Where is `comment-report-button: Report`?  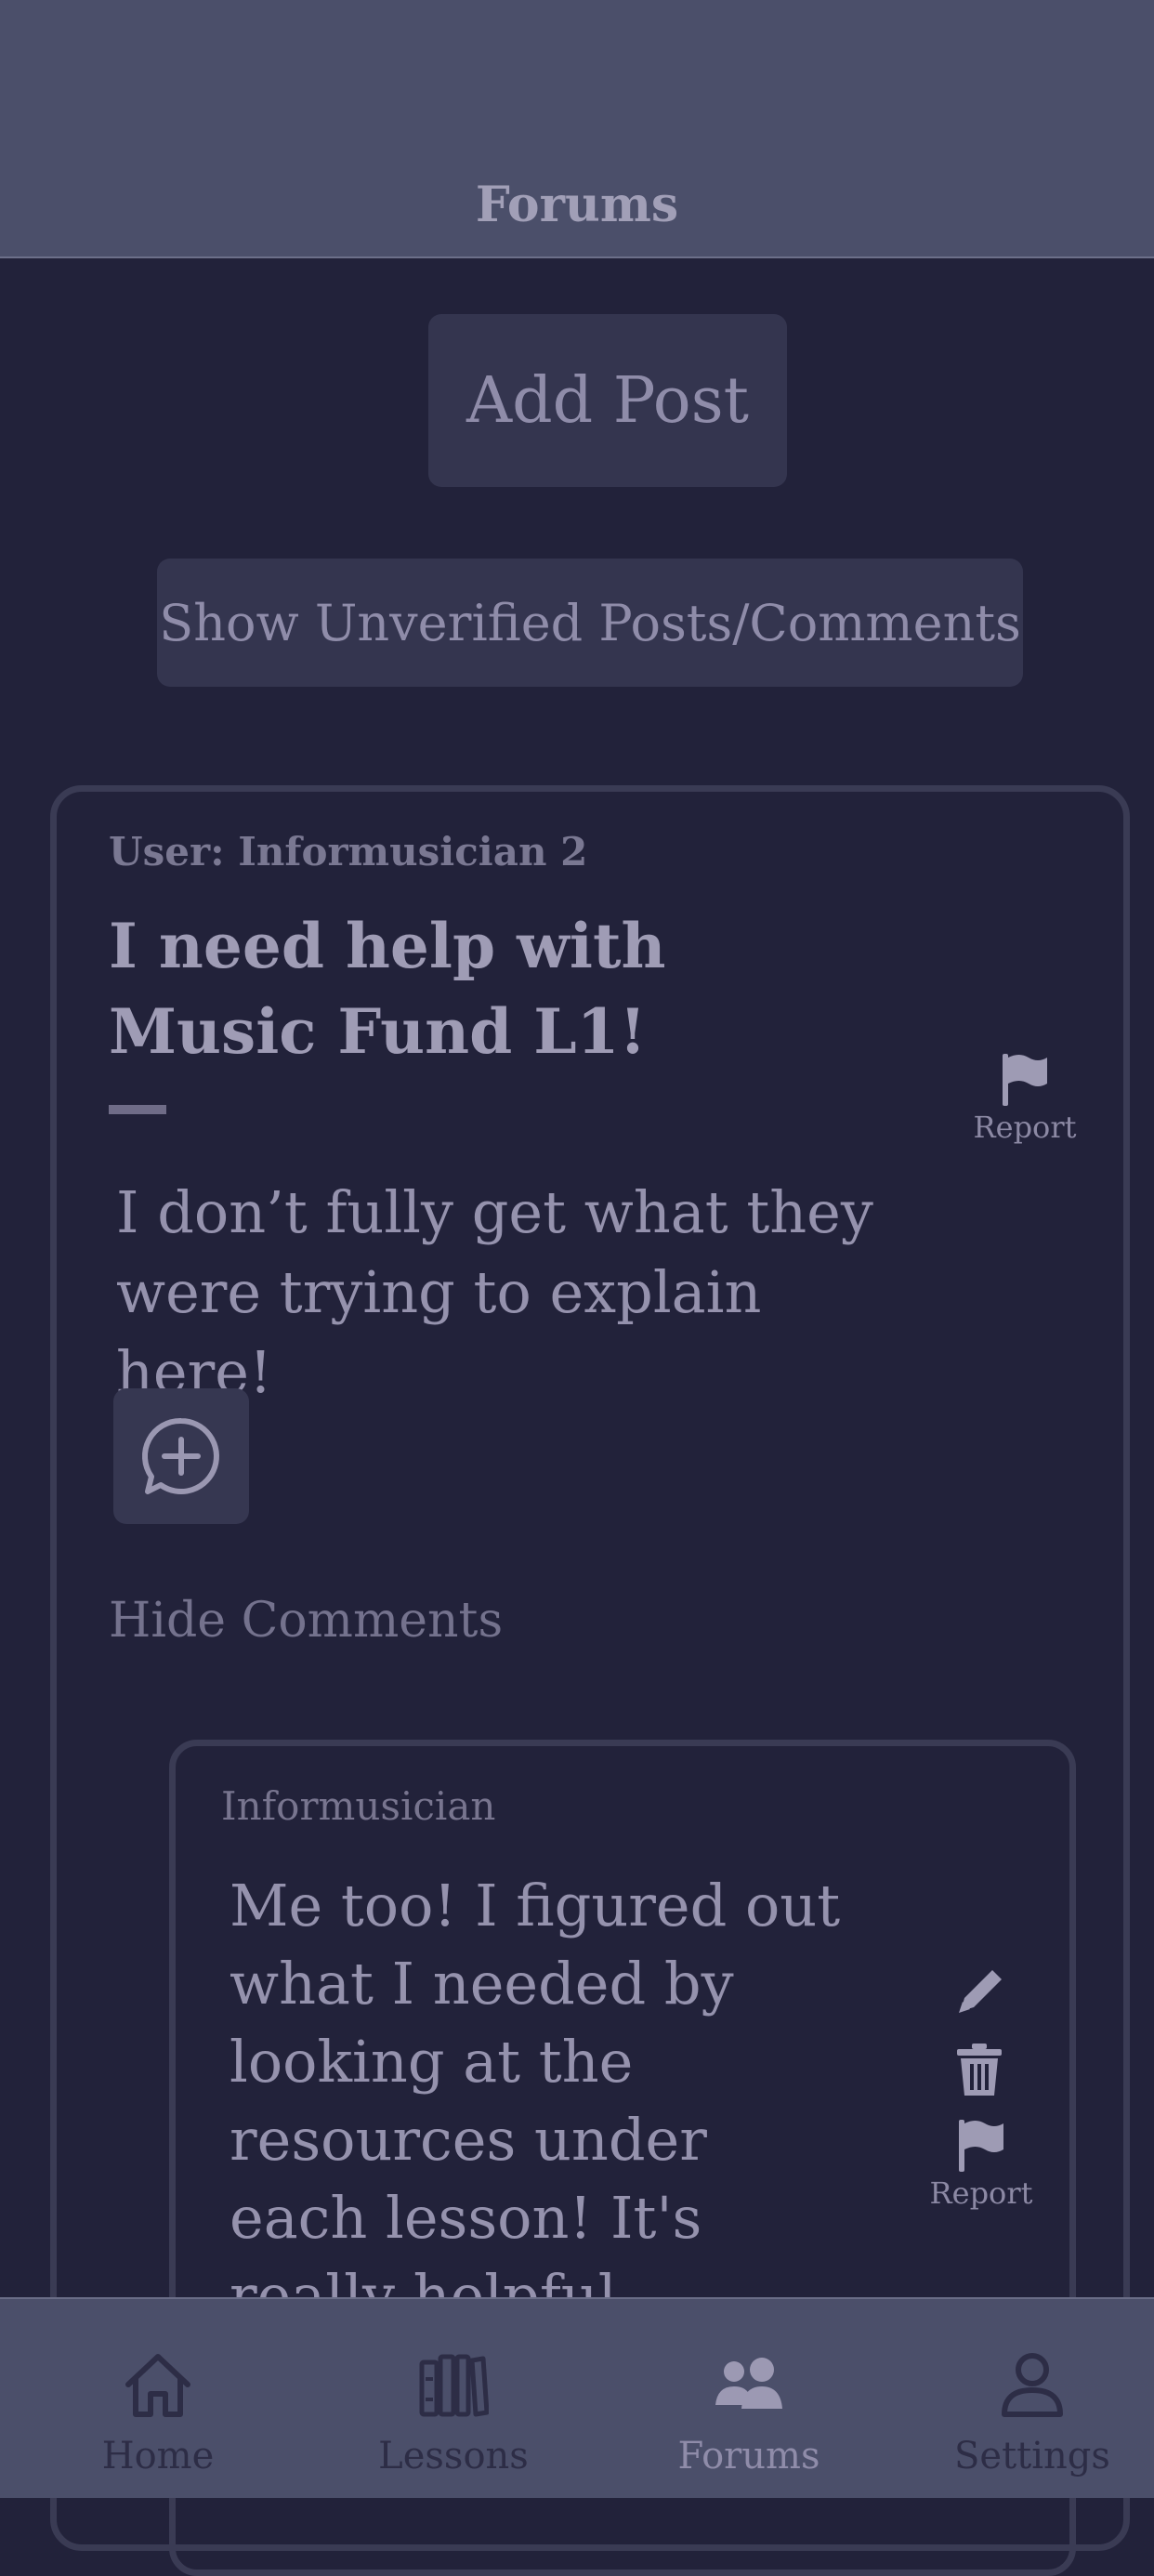
comment-report-button: Report is located at coordinates (981, 2164).